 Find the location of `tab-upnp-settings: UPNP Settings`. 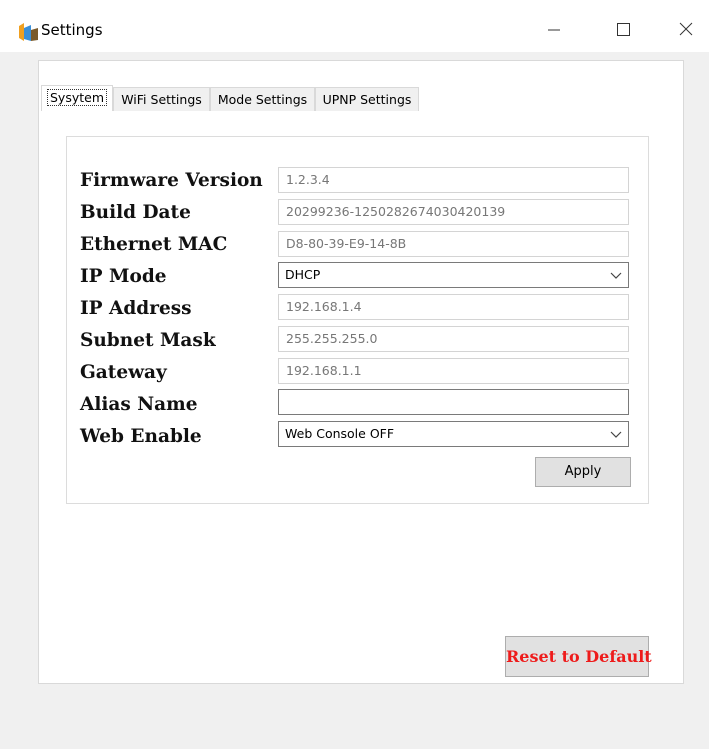

tab-upnp-settings: UPNP Settings is located at coordinates (367, 99).